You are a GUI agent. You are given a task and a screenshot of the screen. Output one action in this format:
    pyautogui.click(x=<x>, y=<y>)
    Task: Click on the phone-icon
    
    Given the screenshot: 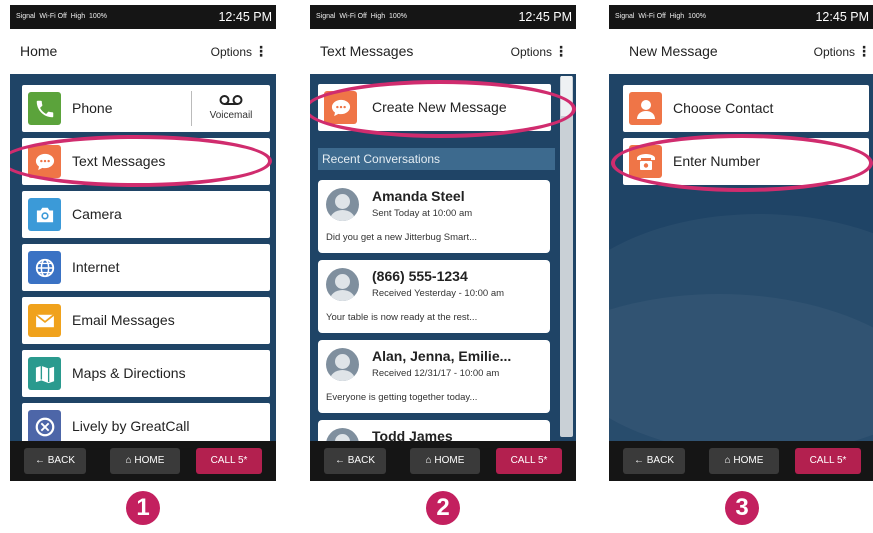 What is the action you would take?
    pyautogui.click(x=44, y=108)
    